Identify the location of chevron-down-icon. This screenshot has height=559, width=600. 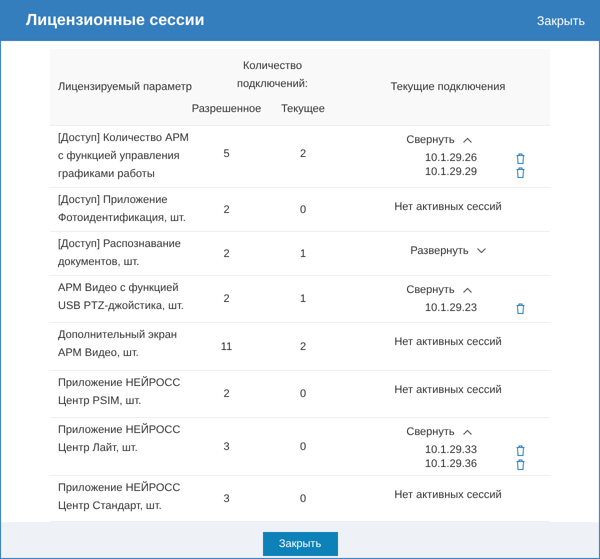
(481, 251).